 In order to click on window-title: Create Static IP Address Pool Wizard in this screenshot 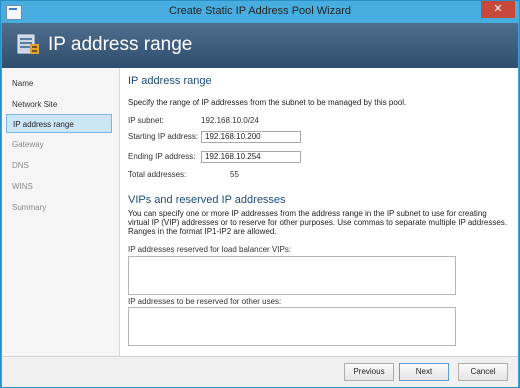, I will do `click(260, 11)`.